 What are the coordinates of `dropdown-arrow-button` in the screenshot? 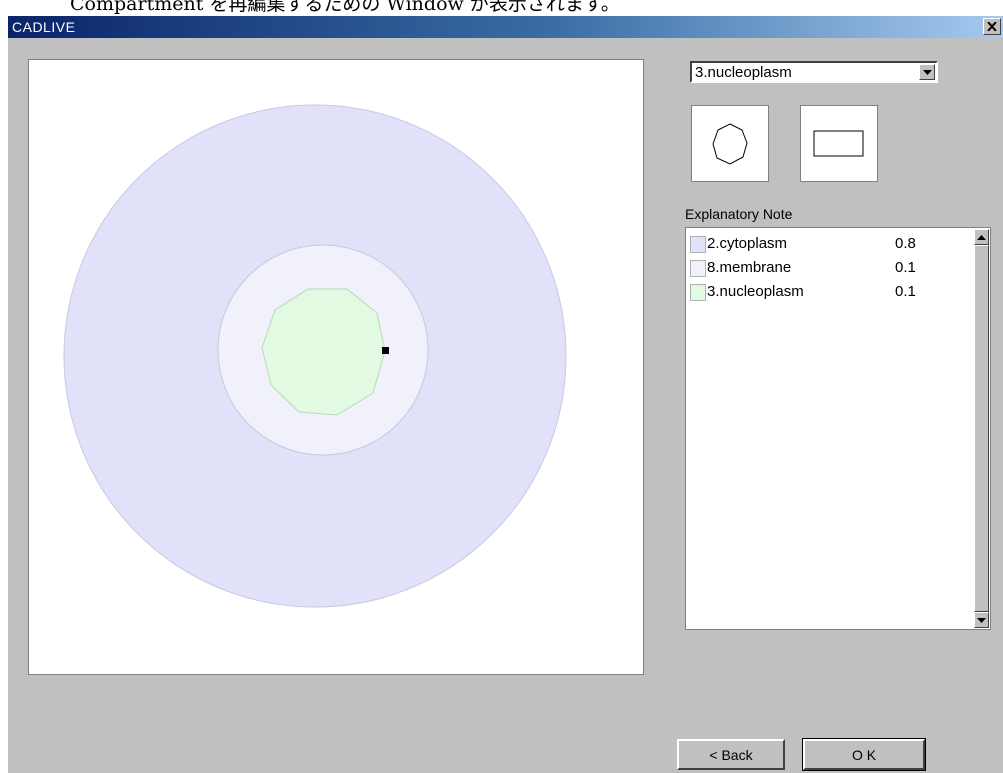 It's located at (927, 72).